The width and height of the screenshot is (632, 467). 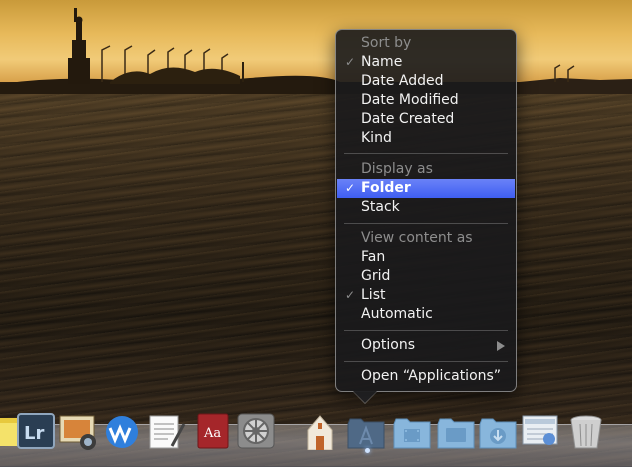 I want to click on trash-icon, so click(x=586, y=430).